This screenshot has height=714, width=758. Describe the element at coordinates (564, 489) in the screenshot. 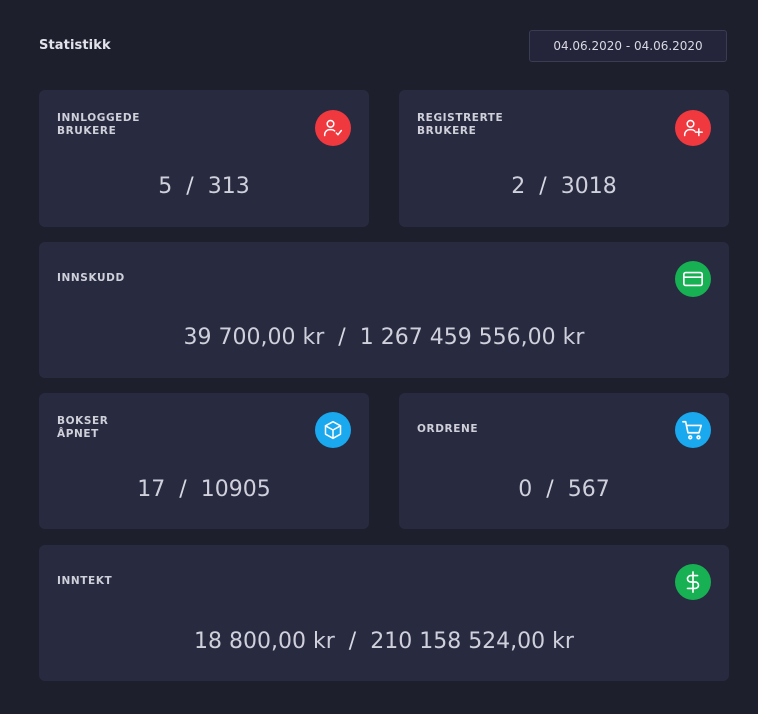

I see `card-value: 0 / 567` at that location.